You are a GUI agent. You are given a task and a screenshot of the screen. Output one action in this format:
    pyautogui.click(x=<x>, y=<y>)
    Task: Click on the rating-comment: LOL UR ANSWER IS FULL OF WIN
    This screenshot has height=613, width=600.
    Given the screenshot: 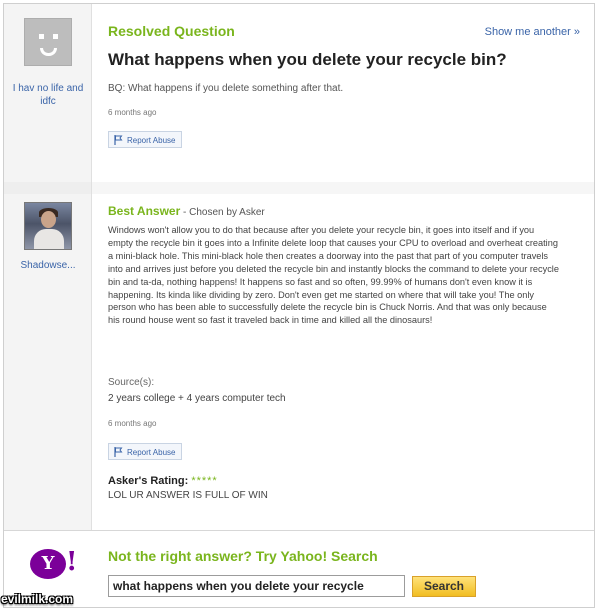 What is the action you would take?
    pyautogui.click(x=188, y=495)
    